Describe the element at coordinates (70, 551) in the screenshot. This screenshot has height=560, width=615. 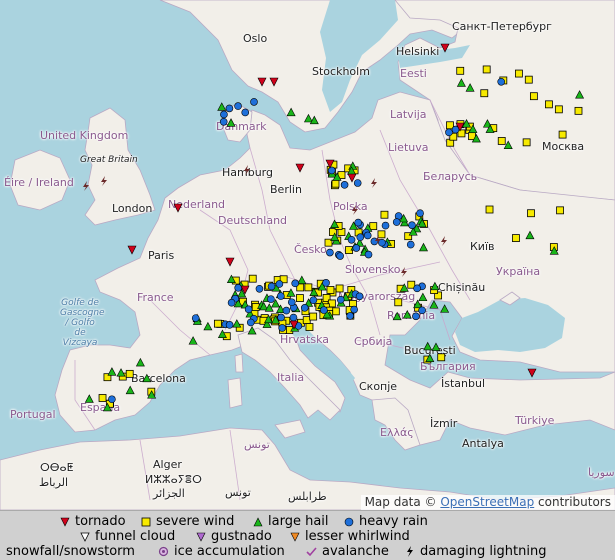
I see `legend-snowfall: snowfall/snowstorm` at that location.